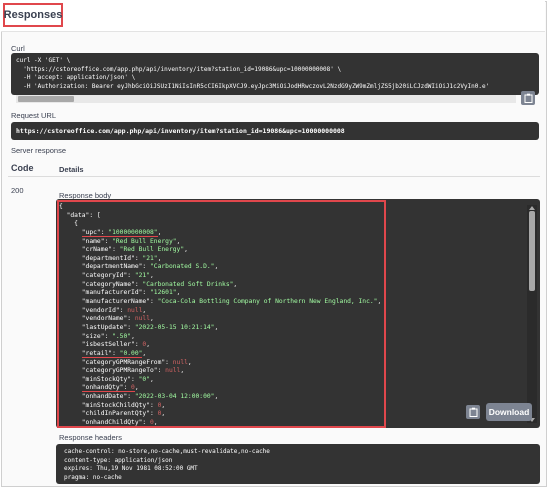  What do you see at coordinates (33, 15) in the screenshot?
I see `responses-tab: Responses` at bounding box center [33, 15].